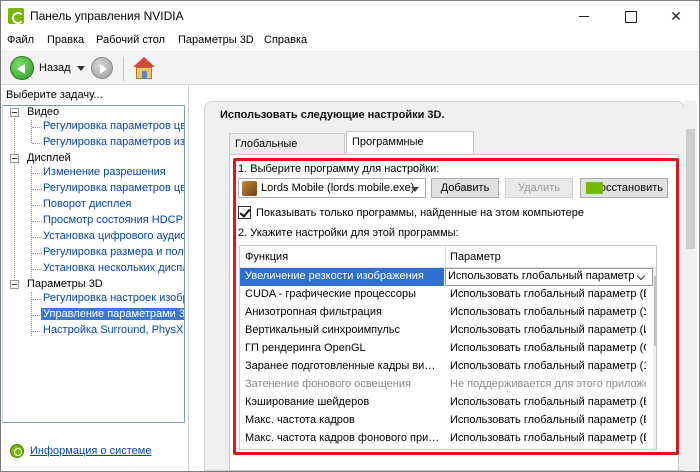  Describe the element at coordinates (113, 142) in the screenshot. I see `tree-item-video-image: Регулировка параметров изоб` at that location.